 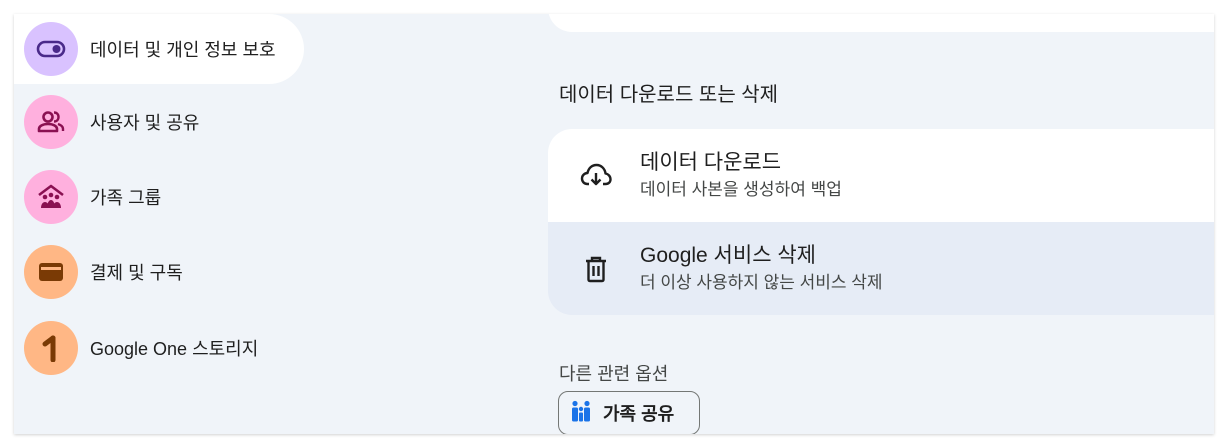 What do you see at coordinates (51, 49) in the screenshot?
I see `toggle-icon` at bounding box center [51, 49].